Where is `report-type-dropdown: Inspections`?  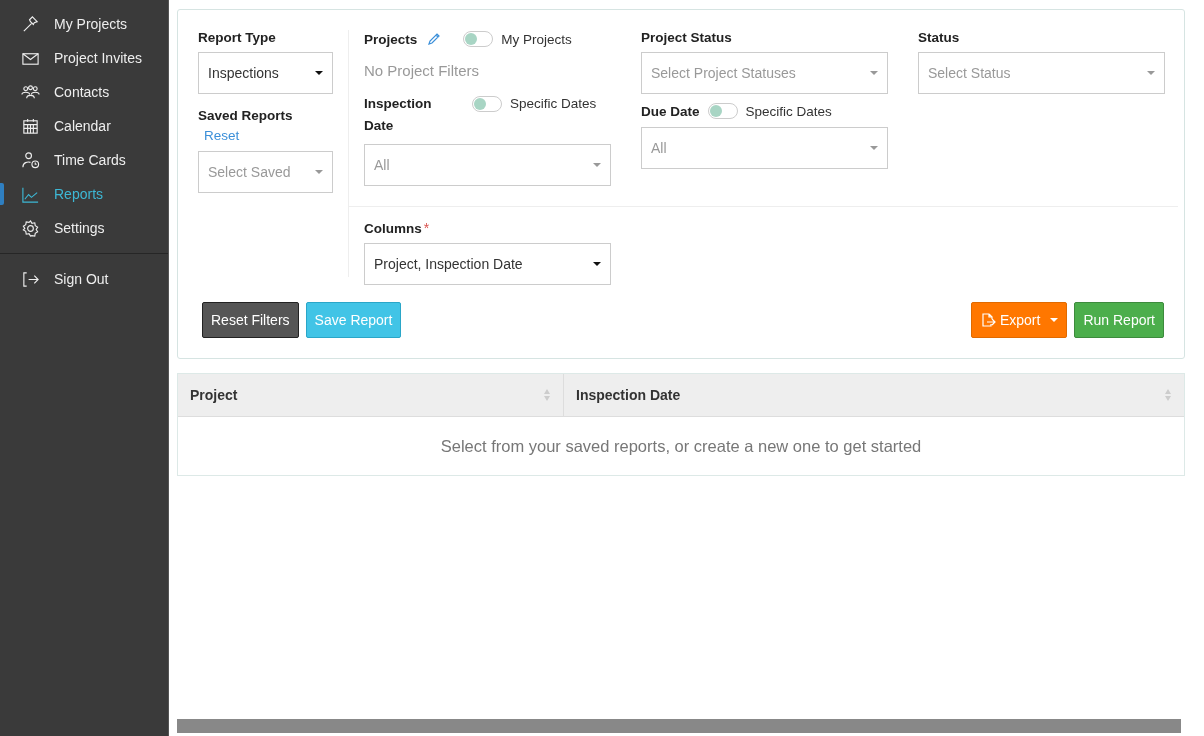
report-type-dropdown: Inspections is located at coordinates (265, 73).